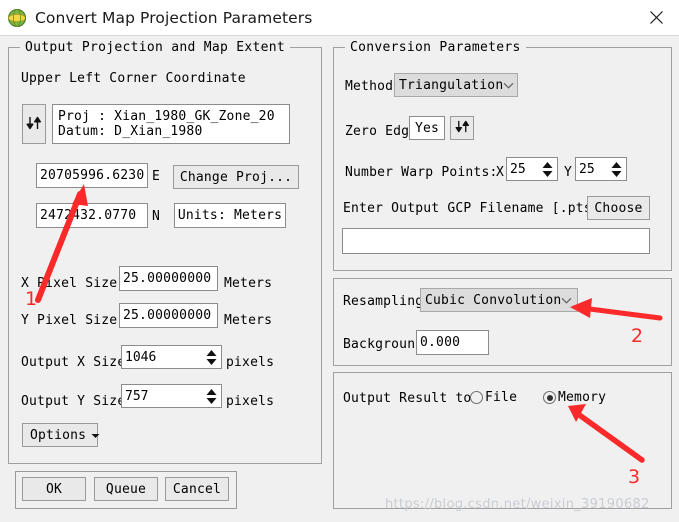 This screenshot has width=679, height=522. What do you see at coordinates (155, 47) in the screenshot?
I see `output-projection-legend: Output Projection and Map Extent` at bounding box center [155, 47].